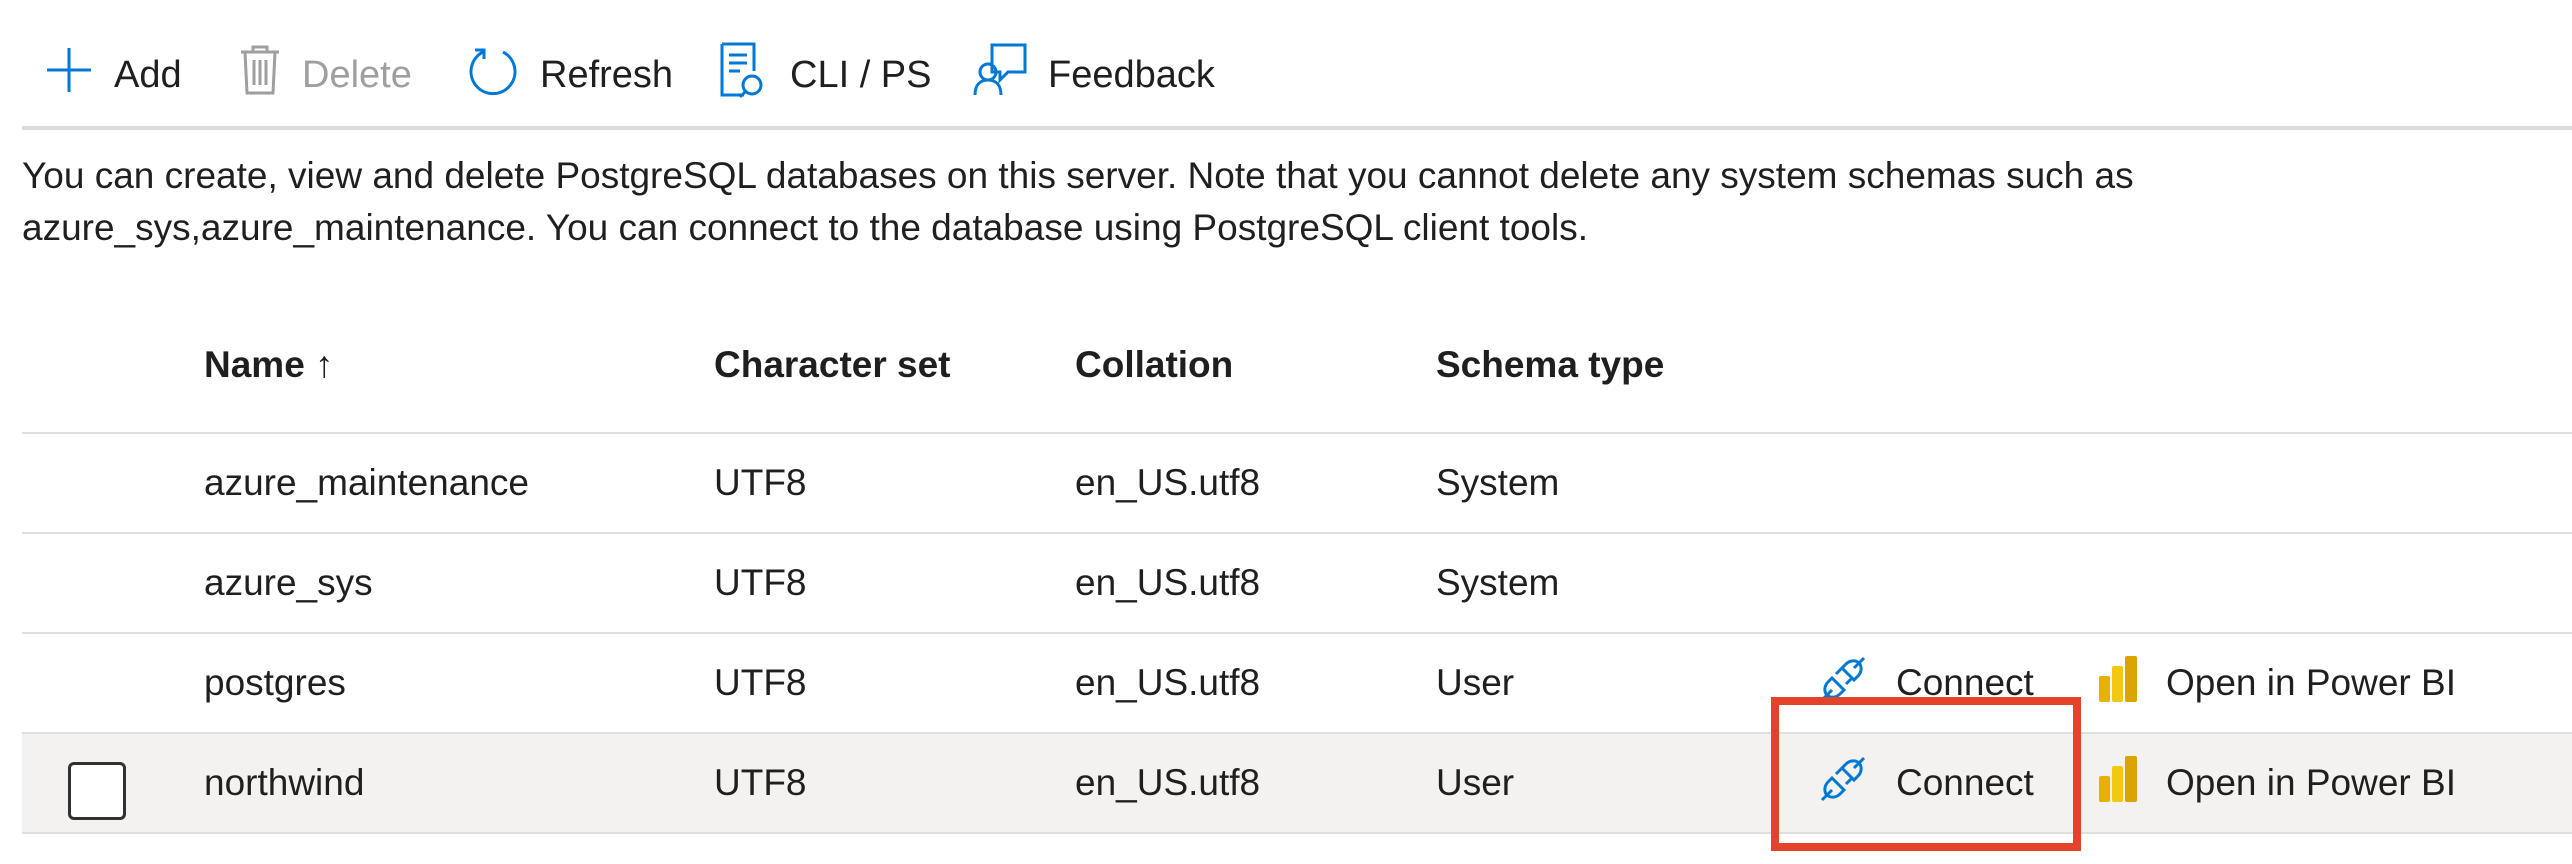 Image resolution: width=2572 pixels, height=864 pixels. I want to click on cli-ps-button: CLI / PS, so click(823, 75).